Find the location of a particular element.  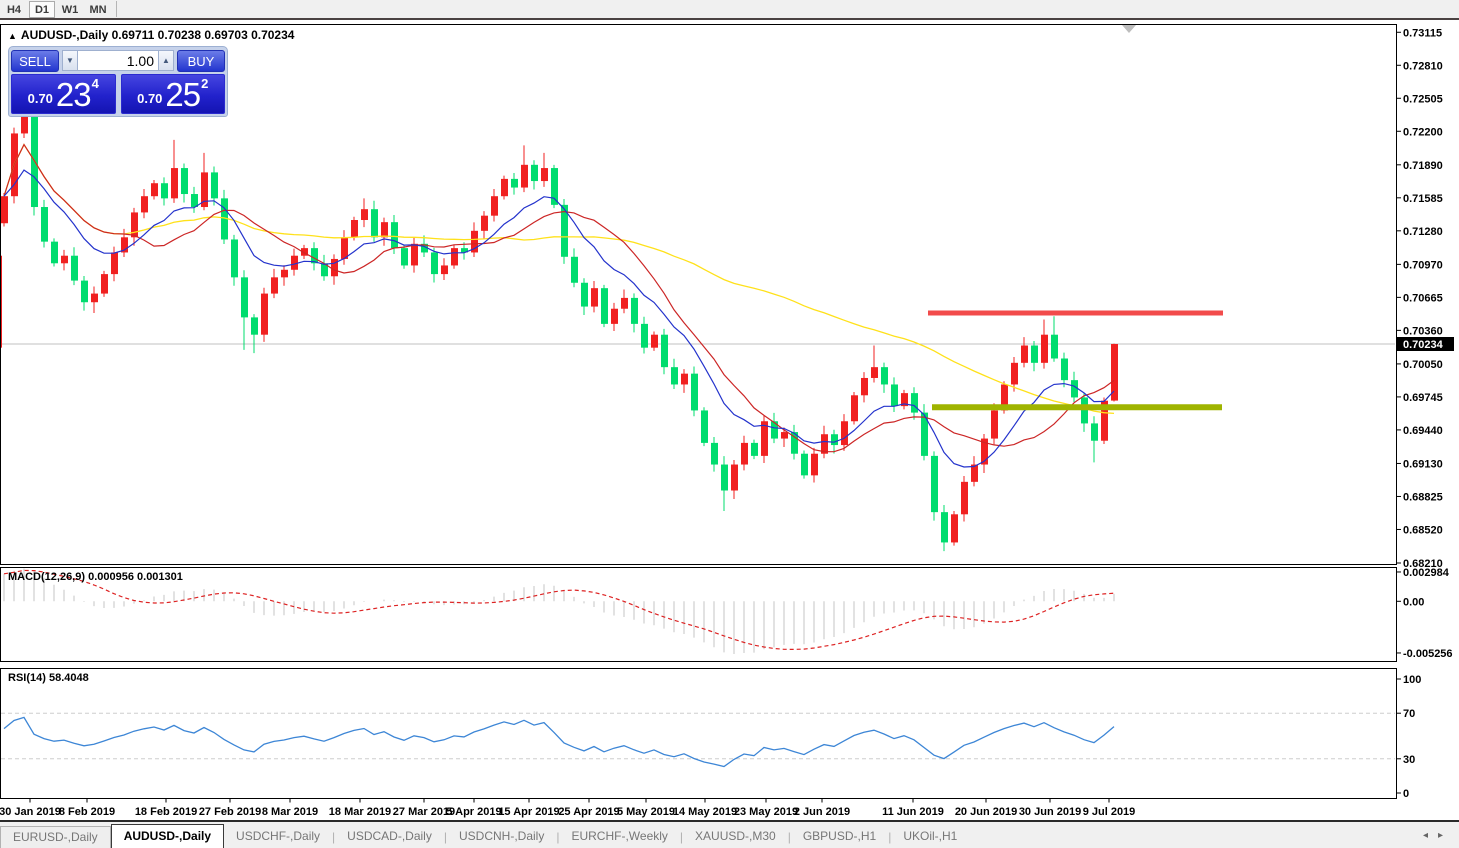

tab-scroll-arrows: ◂▸ is located at coordinates (1438, 835).